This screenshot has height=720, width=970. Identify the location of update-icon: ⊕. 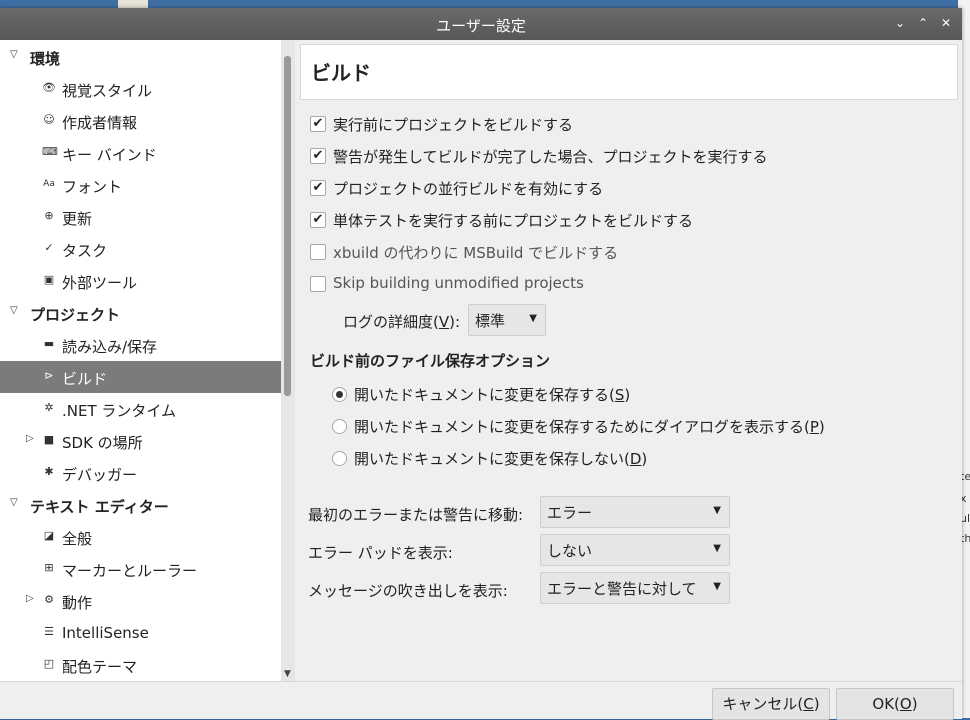
(49, 215).